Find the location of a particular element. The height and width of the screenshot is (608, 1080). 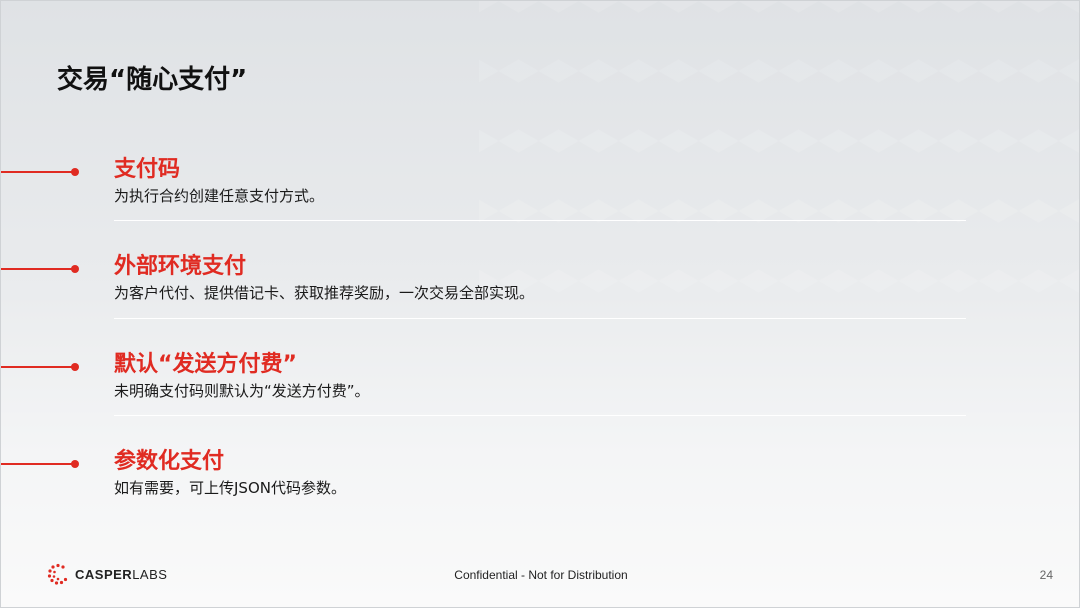

list-item: 参数化支付 如有需要，可上传JSON代码参数。 is located at coordinates (540, 478).